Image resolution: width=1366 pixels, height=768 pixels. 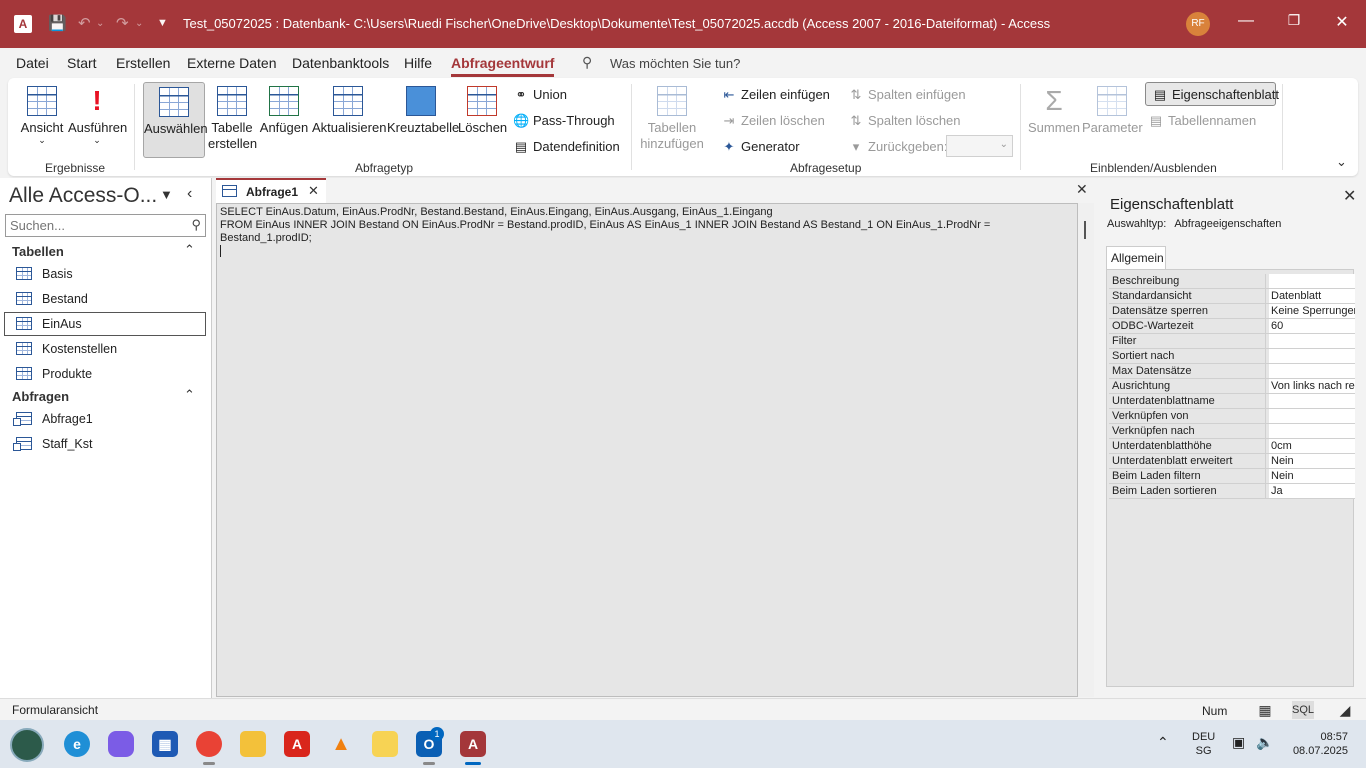 I want to click on save-icon: 💾, so click(x=57, y=23).